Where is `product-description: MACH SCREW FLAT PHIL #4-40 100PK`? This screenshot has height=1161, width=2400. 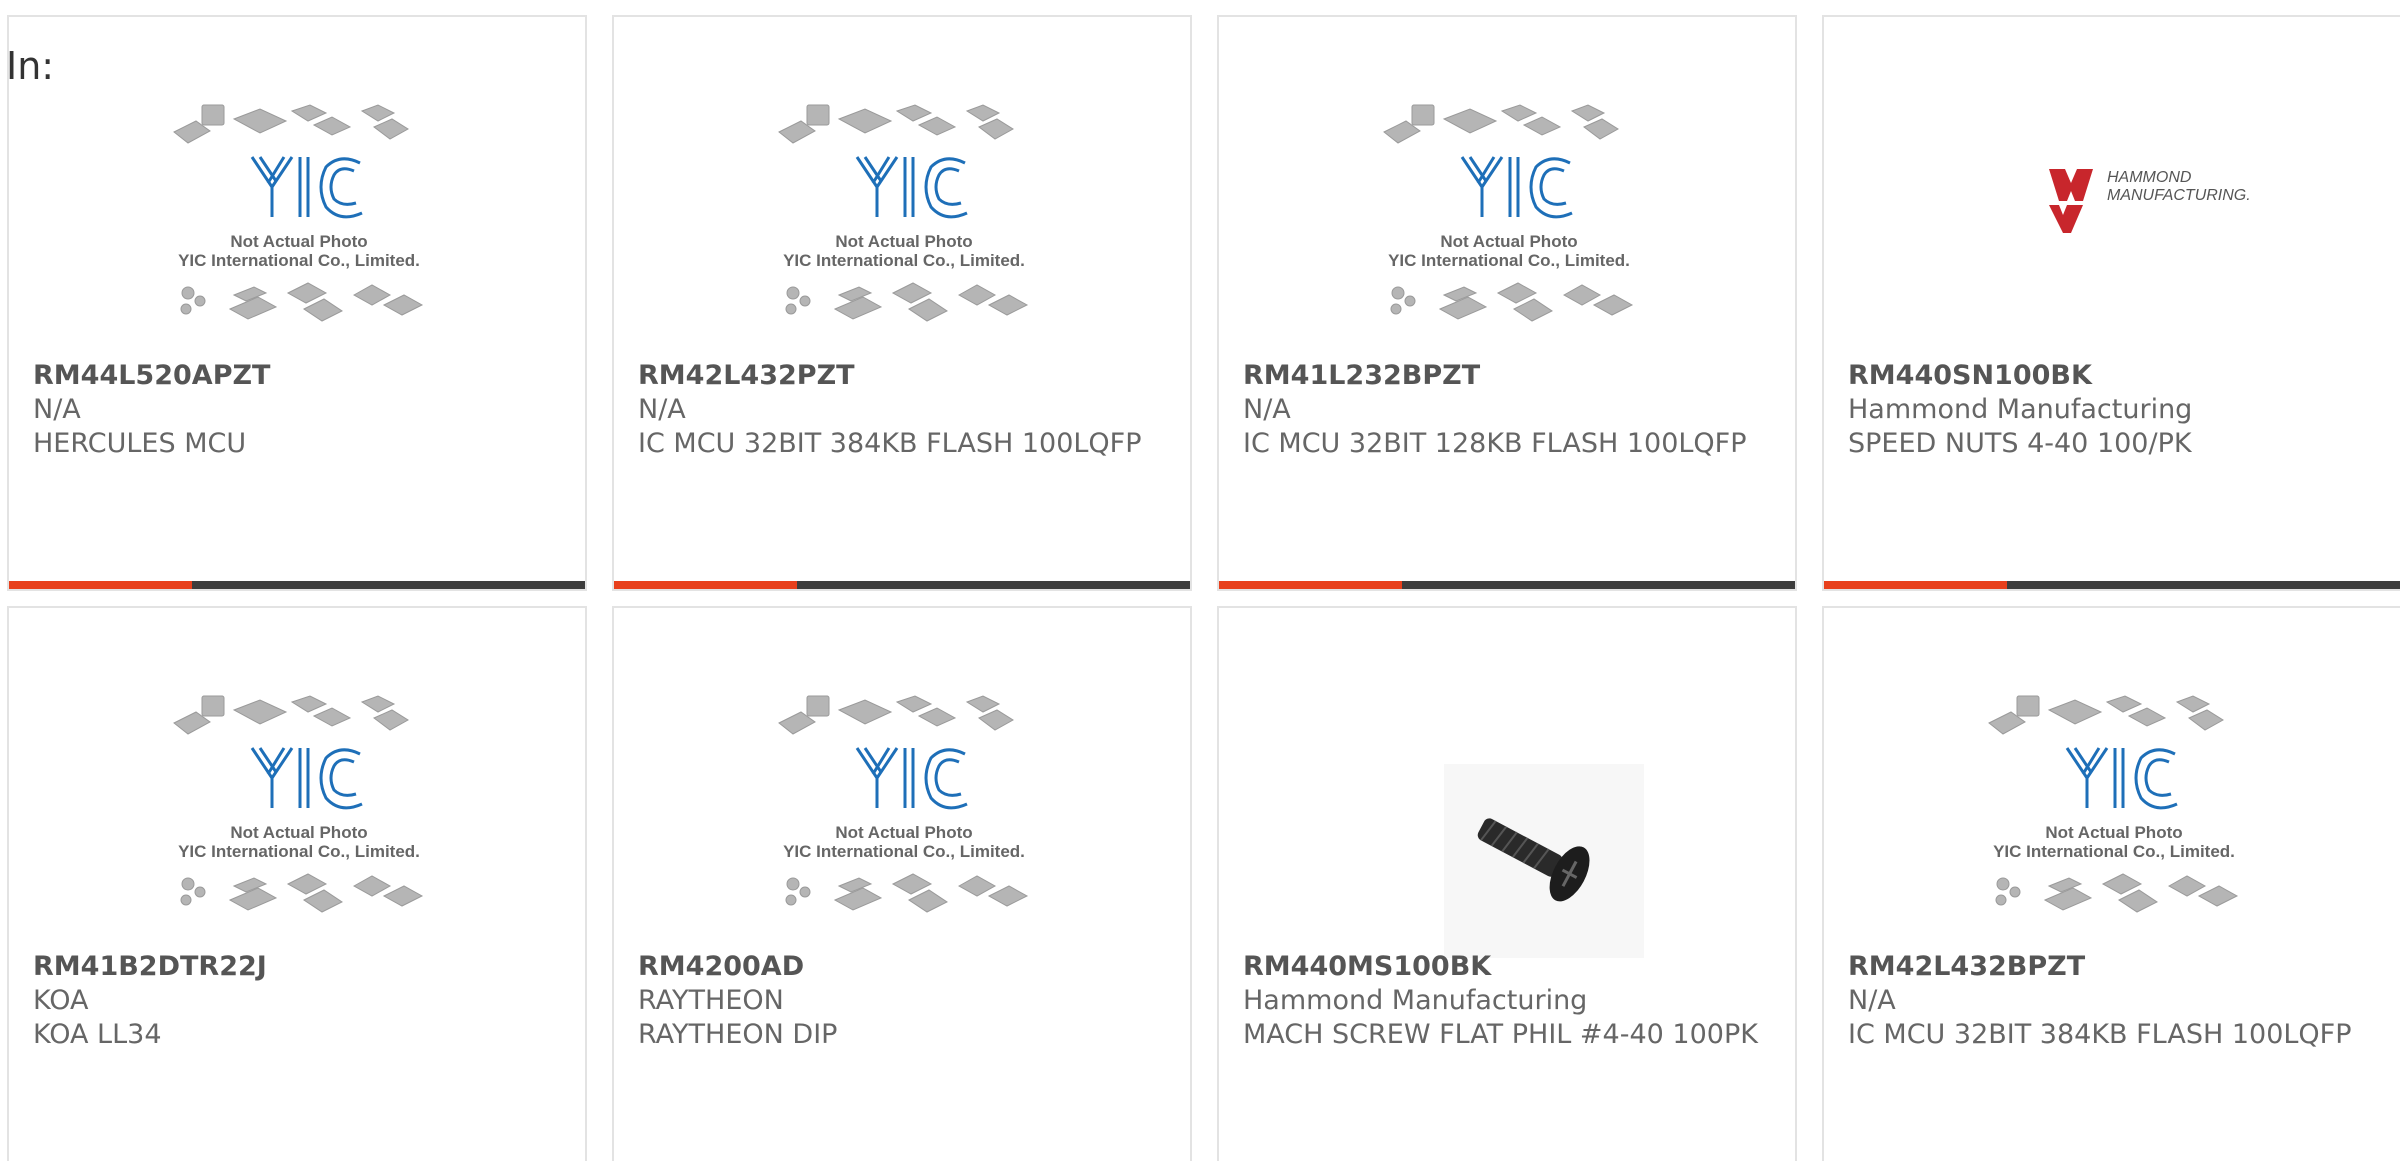 product-description: MACH SCREW FLAT PHIL #4-40 100PK is located at coordinates (1500, 1034).